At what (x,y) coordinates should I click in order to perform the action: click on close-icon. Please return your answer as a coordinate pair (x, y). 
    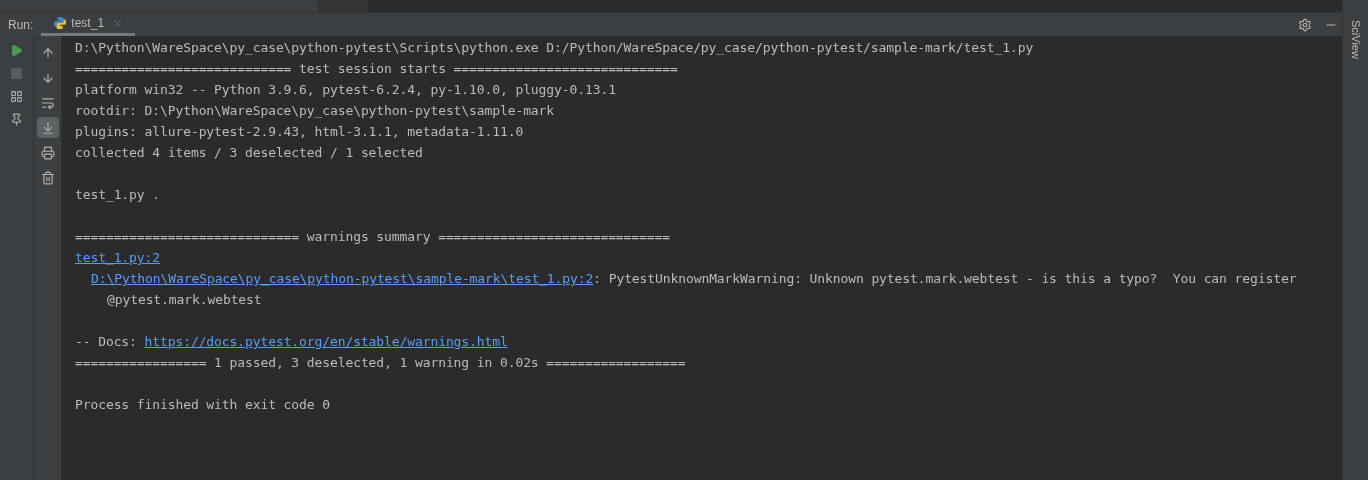
    Looking at the image, I should click on (118, 23).